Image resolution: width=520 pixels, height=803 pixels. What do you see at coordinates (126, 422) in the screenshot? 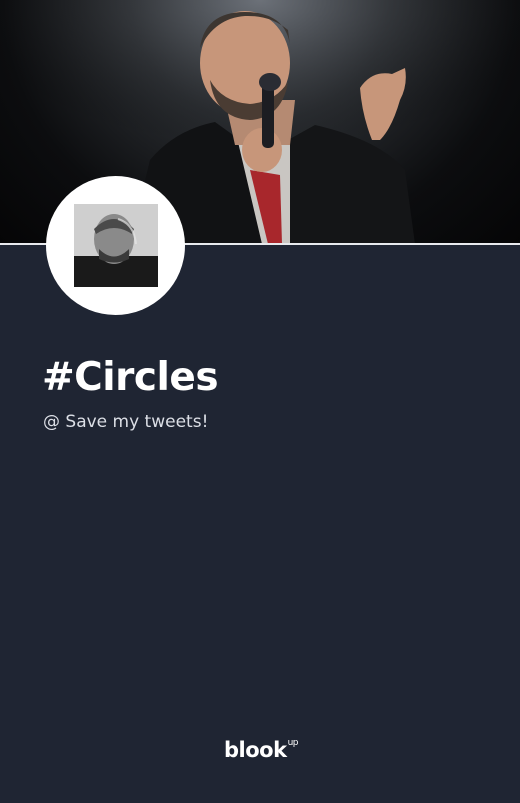
I see `subtitle: @ Save my tweets!` at bounding box center [126, 422].